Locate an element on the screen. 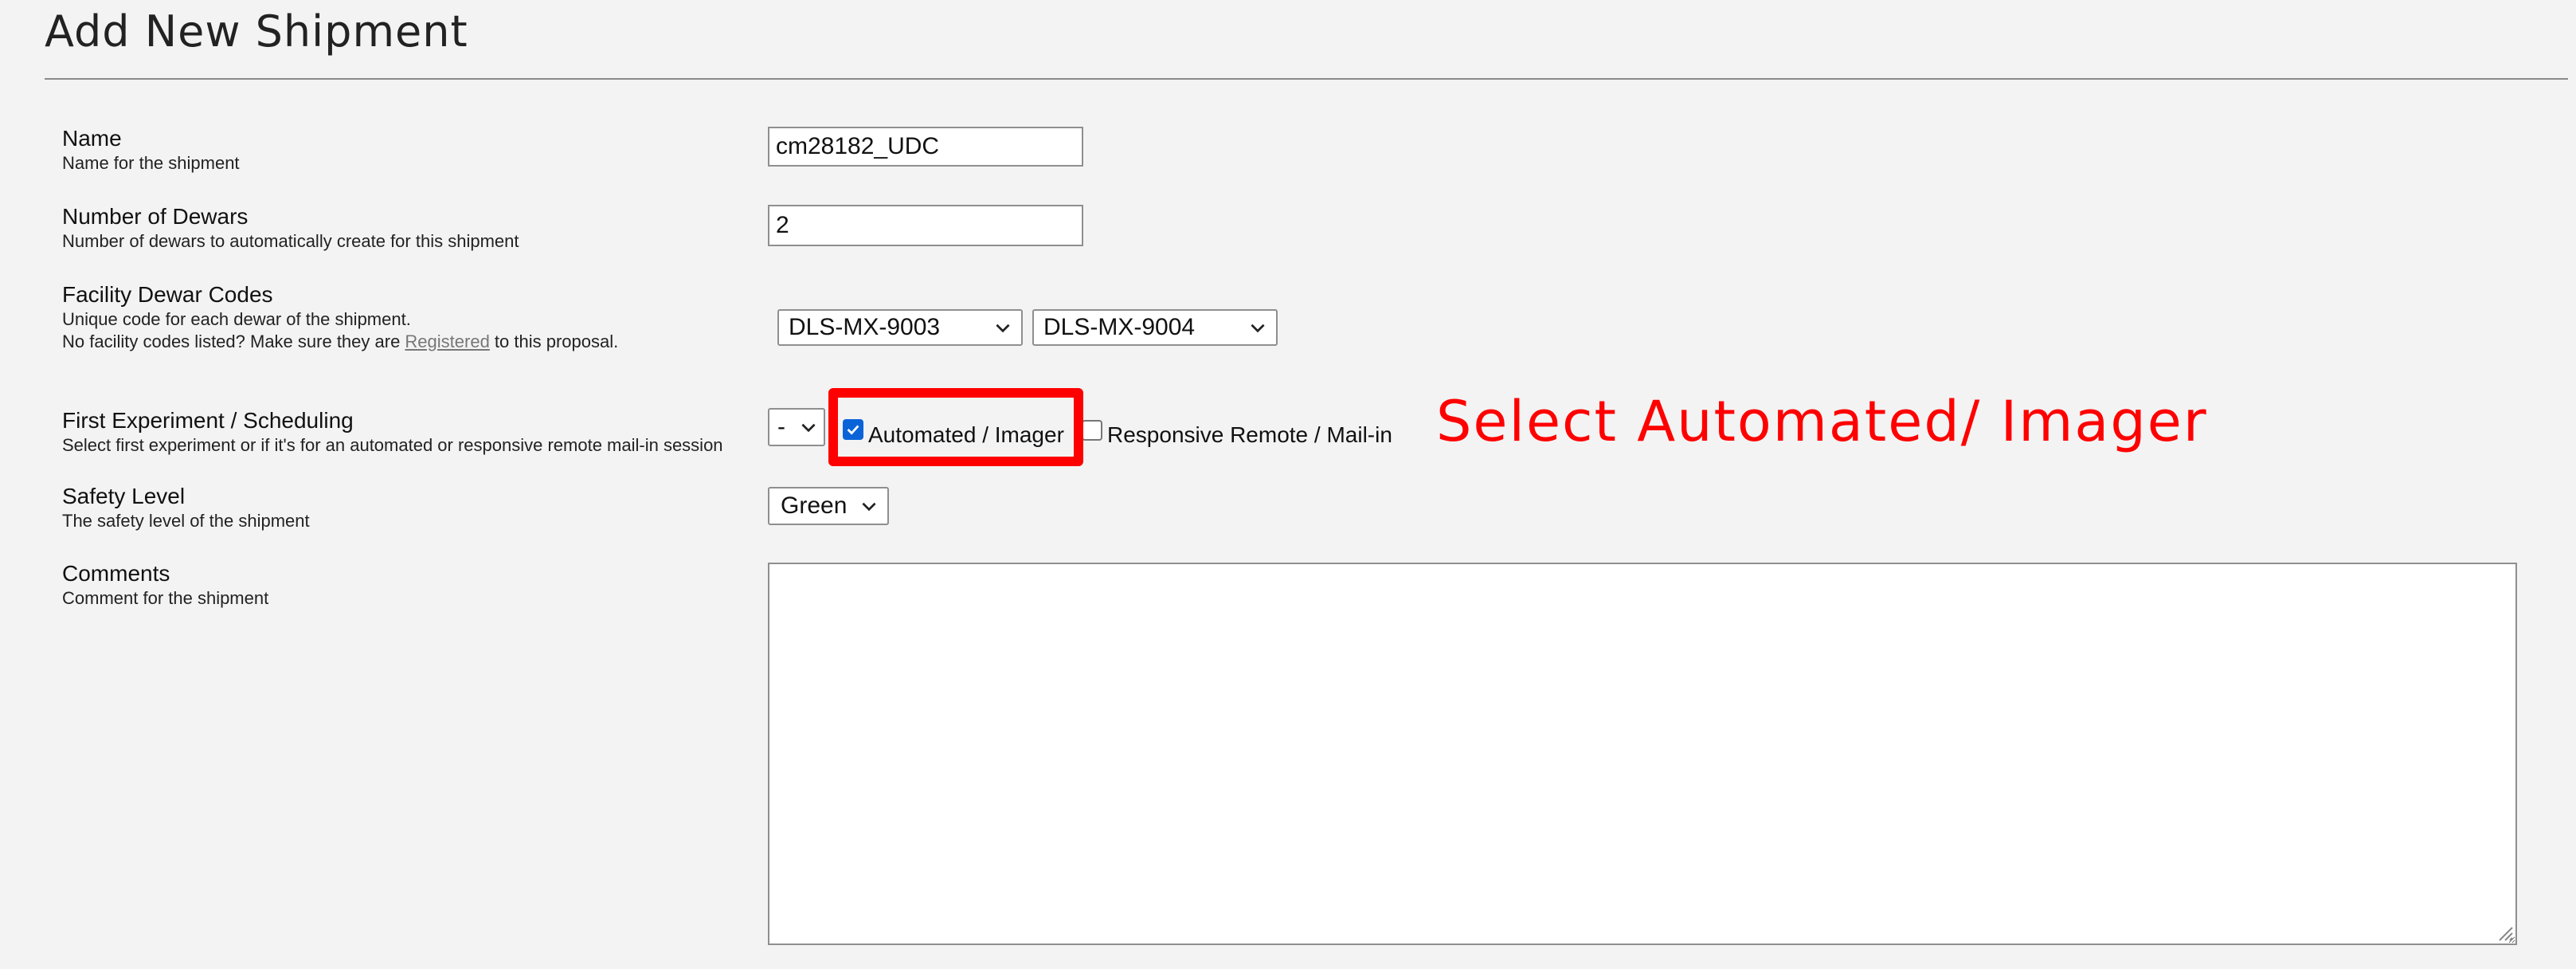 Image resolution: width=2576 pixels, height=969 pixels. facility-code-select-1: DLS-MX-9003 is located at coordinates (900, 327).